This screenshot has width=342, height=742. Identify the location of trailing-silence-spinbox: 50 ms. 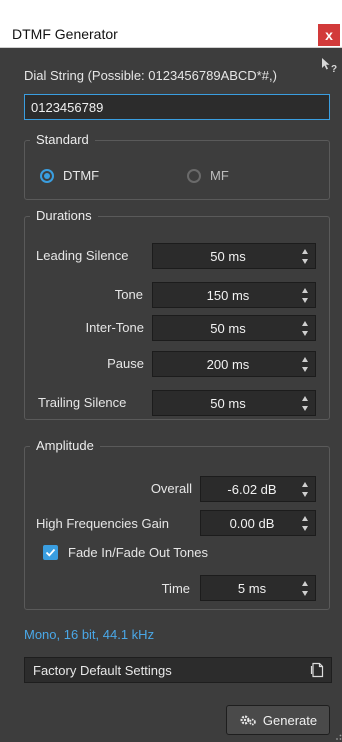
(234, 403).